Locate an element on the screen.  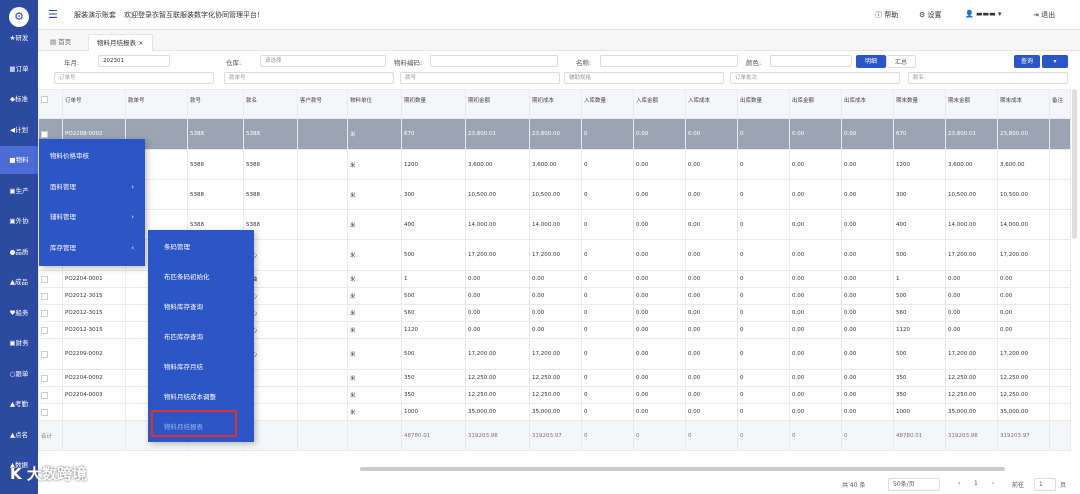
menu-toggle-icon: ☰ is located at coordinates (53, 14).